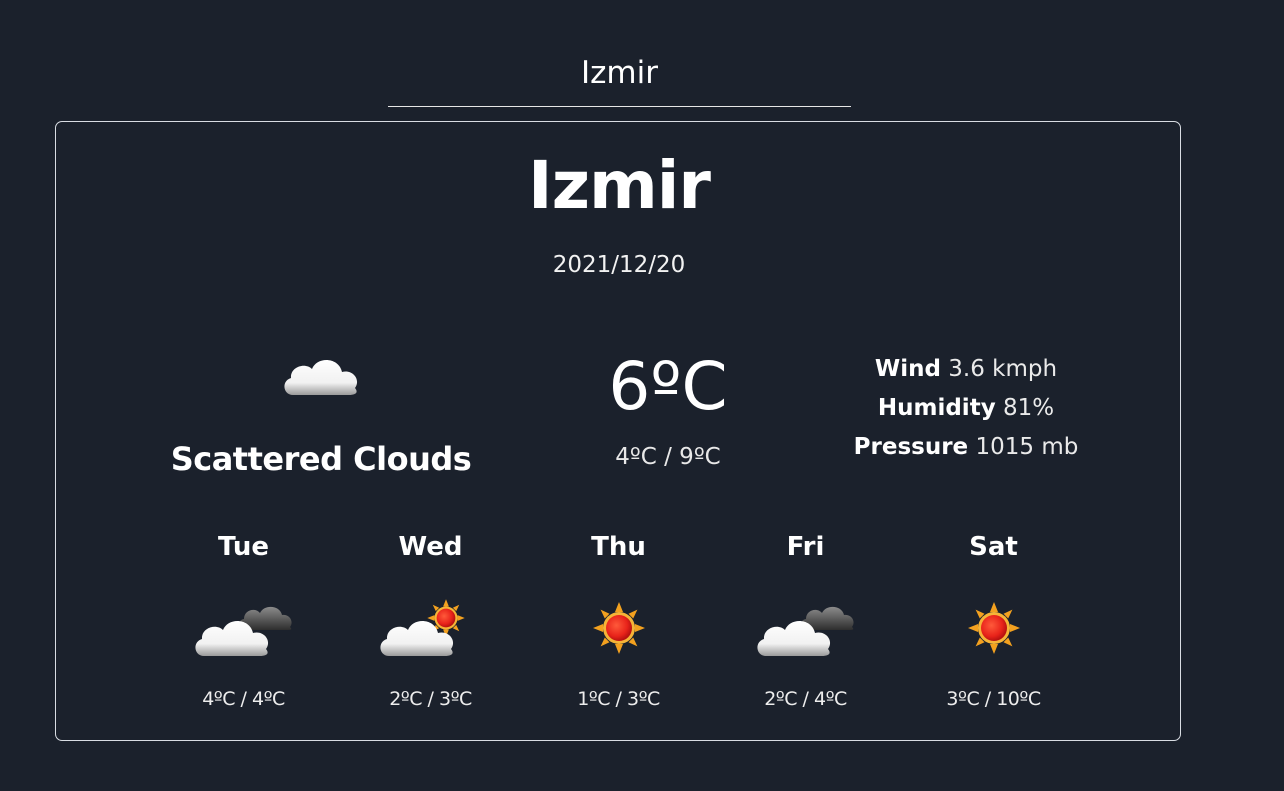 The height and width of the screenshot is (791, 1284). I want to click on wind-value: 3.6 kmph, so click(1003, 369).